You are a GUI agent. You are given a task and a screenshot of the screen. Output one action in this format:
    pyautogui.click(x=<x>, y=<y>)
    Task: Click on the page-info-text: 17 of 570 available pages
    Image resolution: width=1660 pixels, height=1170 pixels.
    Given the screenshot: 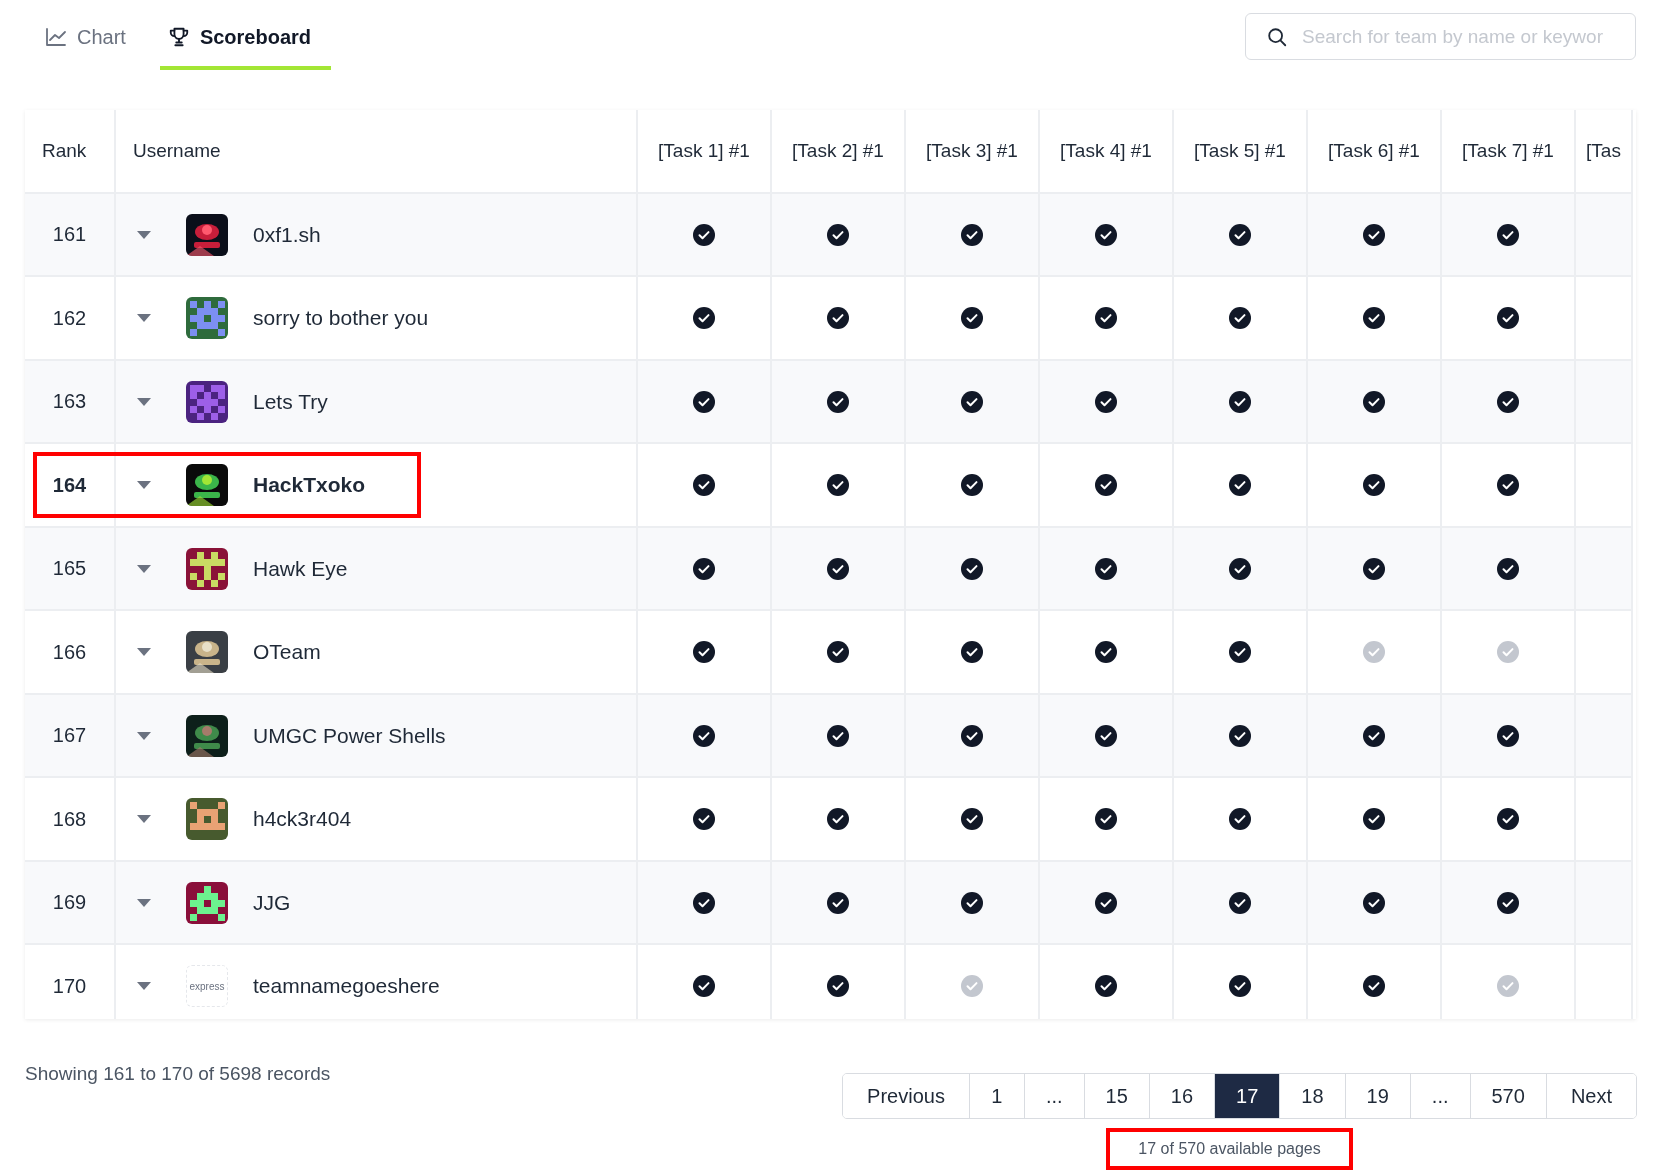 What is the action you would take?
    pyautogui.click(x=1229, y=1148)
    